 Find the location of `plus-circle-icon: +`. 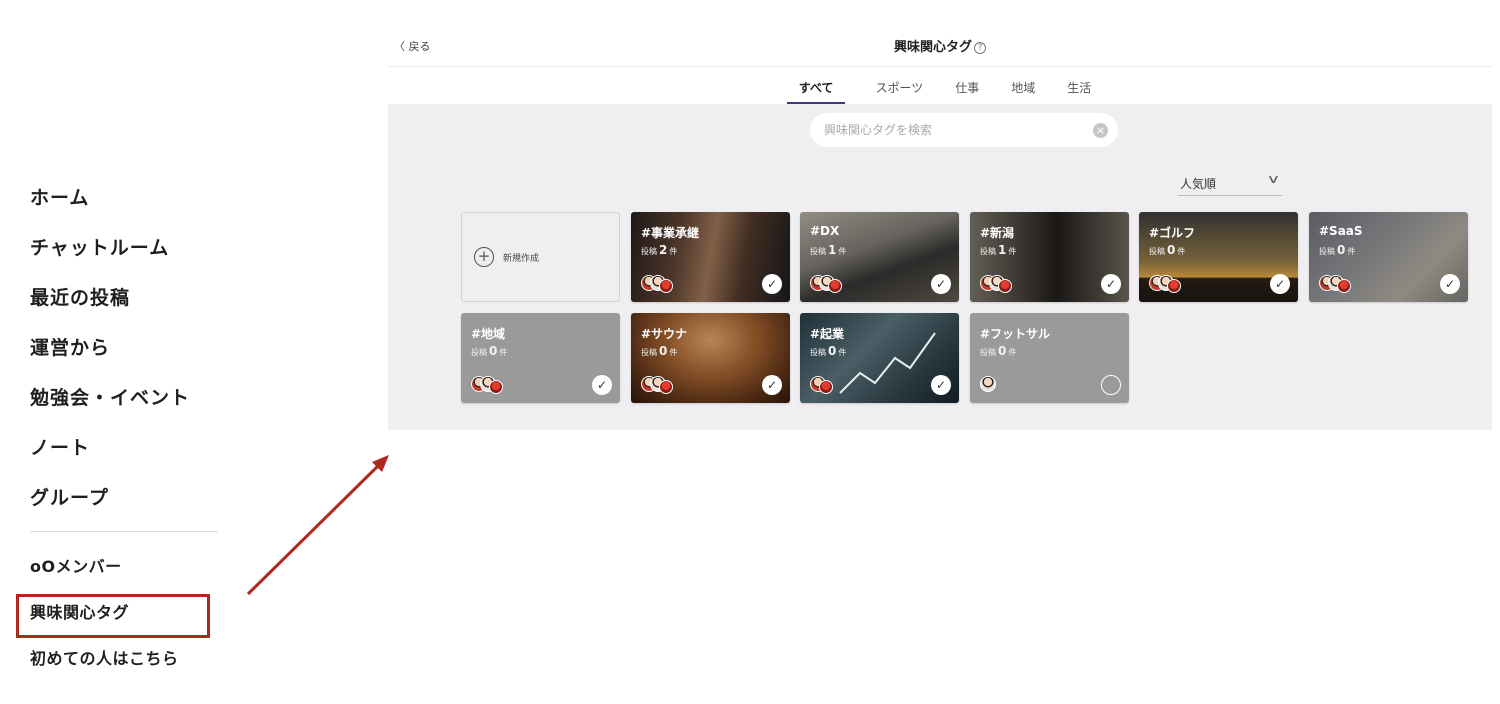

plus-circle-icon: + is located at coordinates (484, 257).